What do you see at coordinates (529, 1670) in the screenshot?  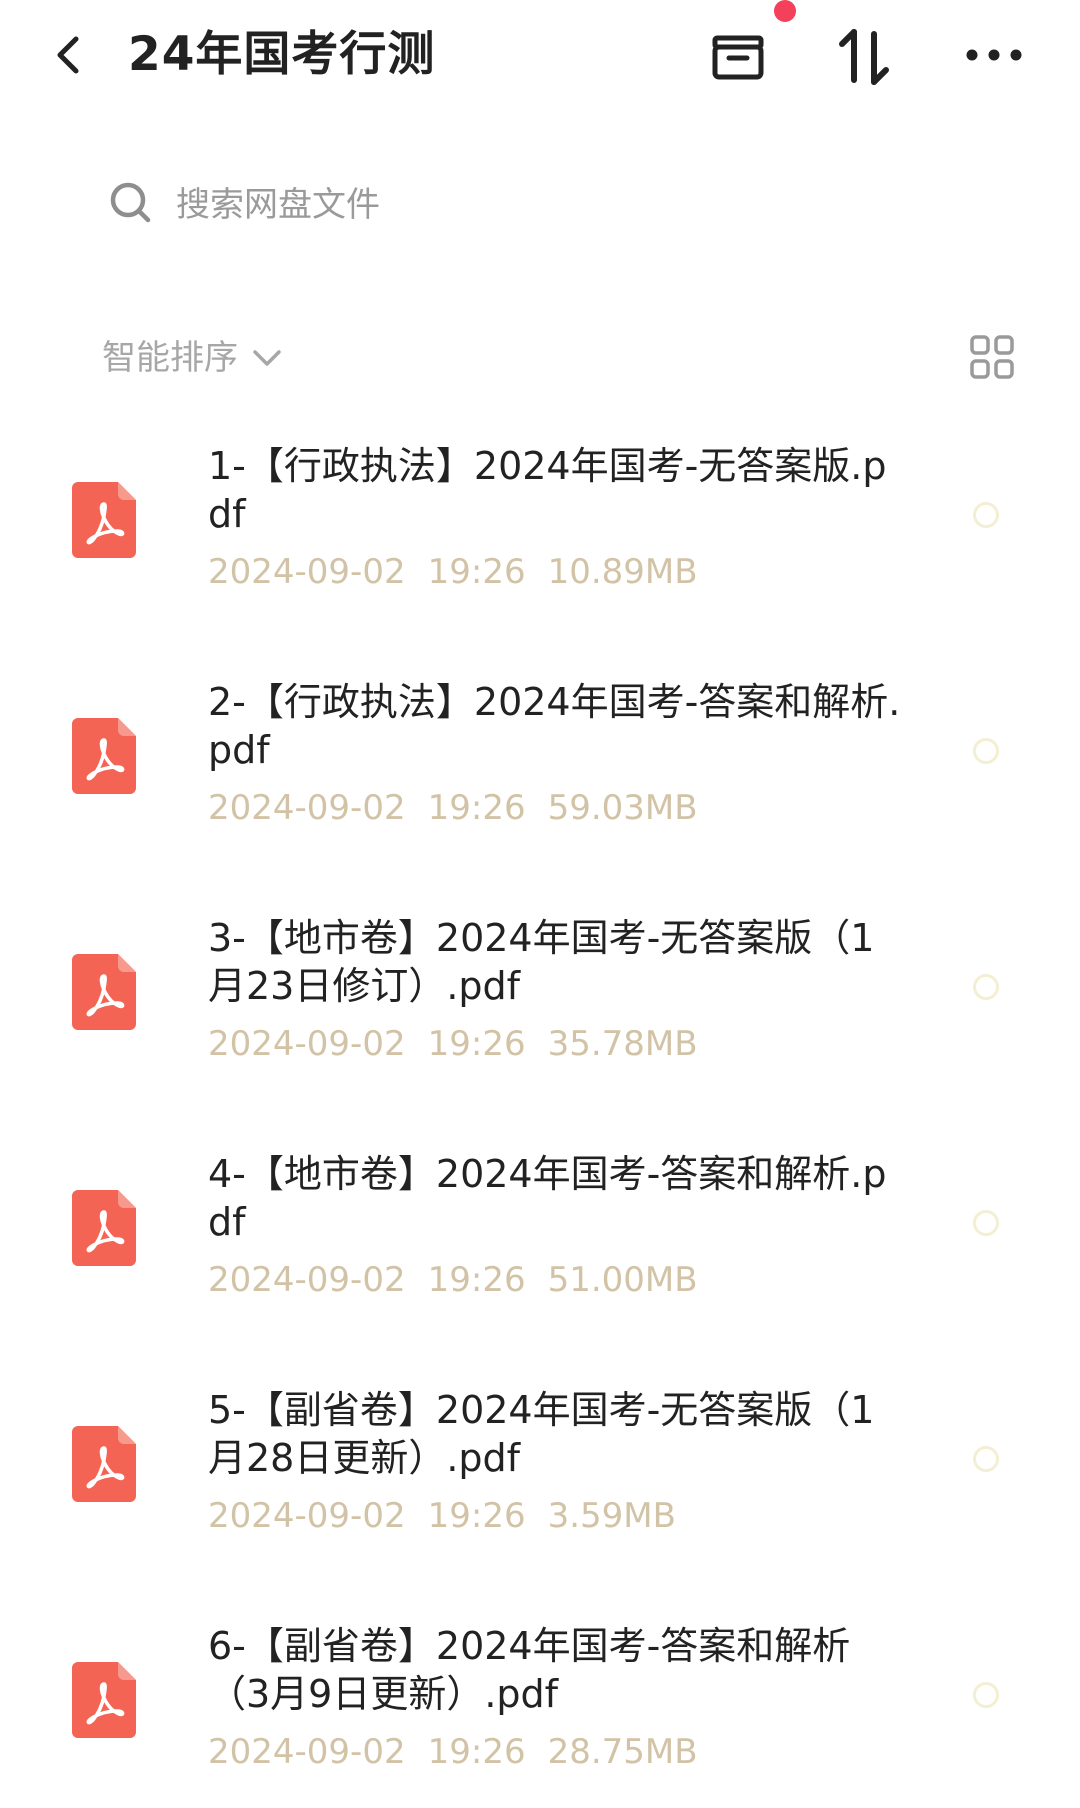 I see `file-name: 6-【副省卷】2024年国考-答案和解析（3月9日更新）.pdf` at bounding box center [529, 1670].